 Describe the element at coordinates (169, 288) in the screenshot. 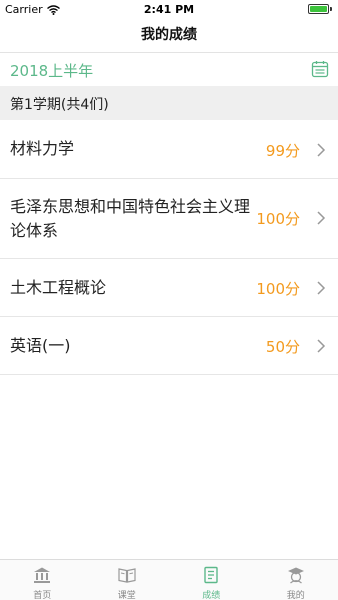

I see `course-row: 土木工程概论 100分` at that location.